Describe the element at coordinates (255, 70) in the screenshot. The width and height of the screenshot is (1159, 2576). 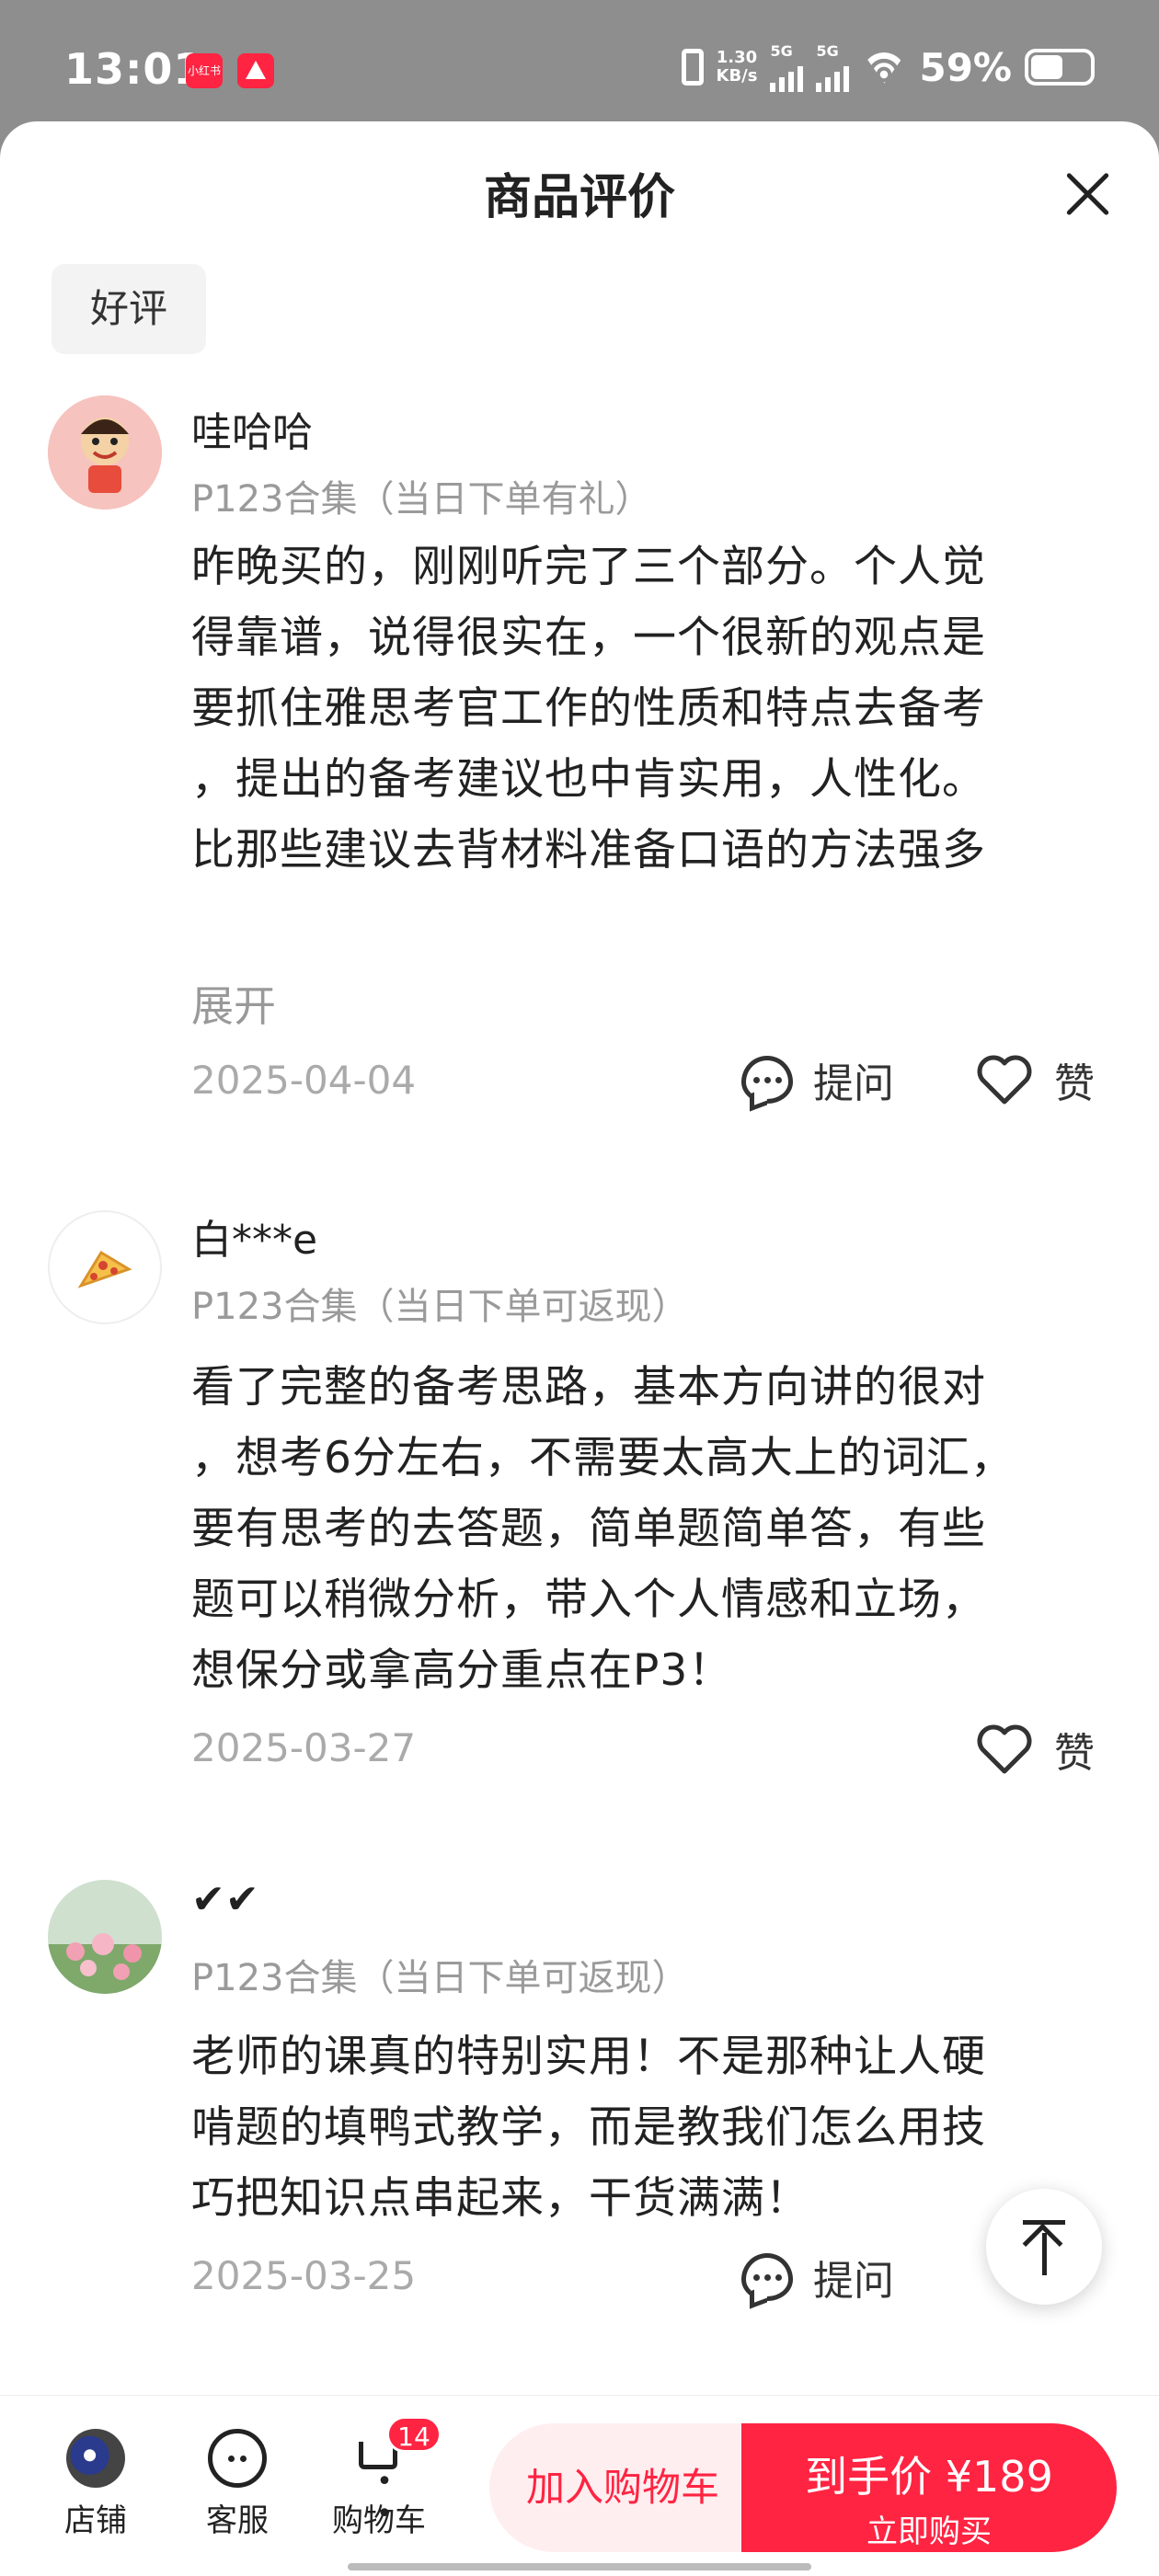
I see `app-notification-icon` at that location.